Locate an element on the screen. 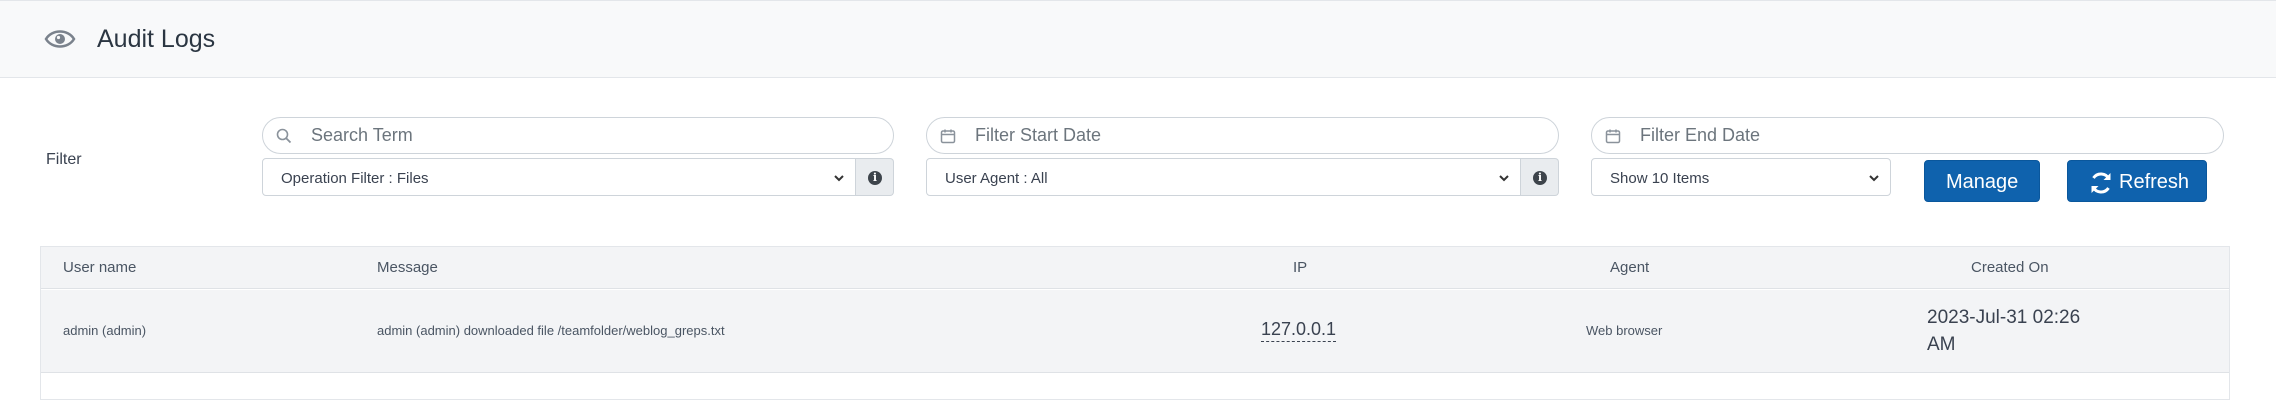  column-header-user-name: User name is located at coordinates (99, 267).